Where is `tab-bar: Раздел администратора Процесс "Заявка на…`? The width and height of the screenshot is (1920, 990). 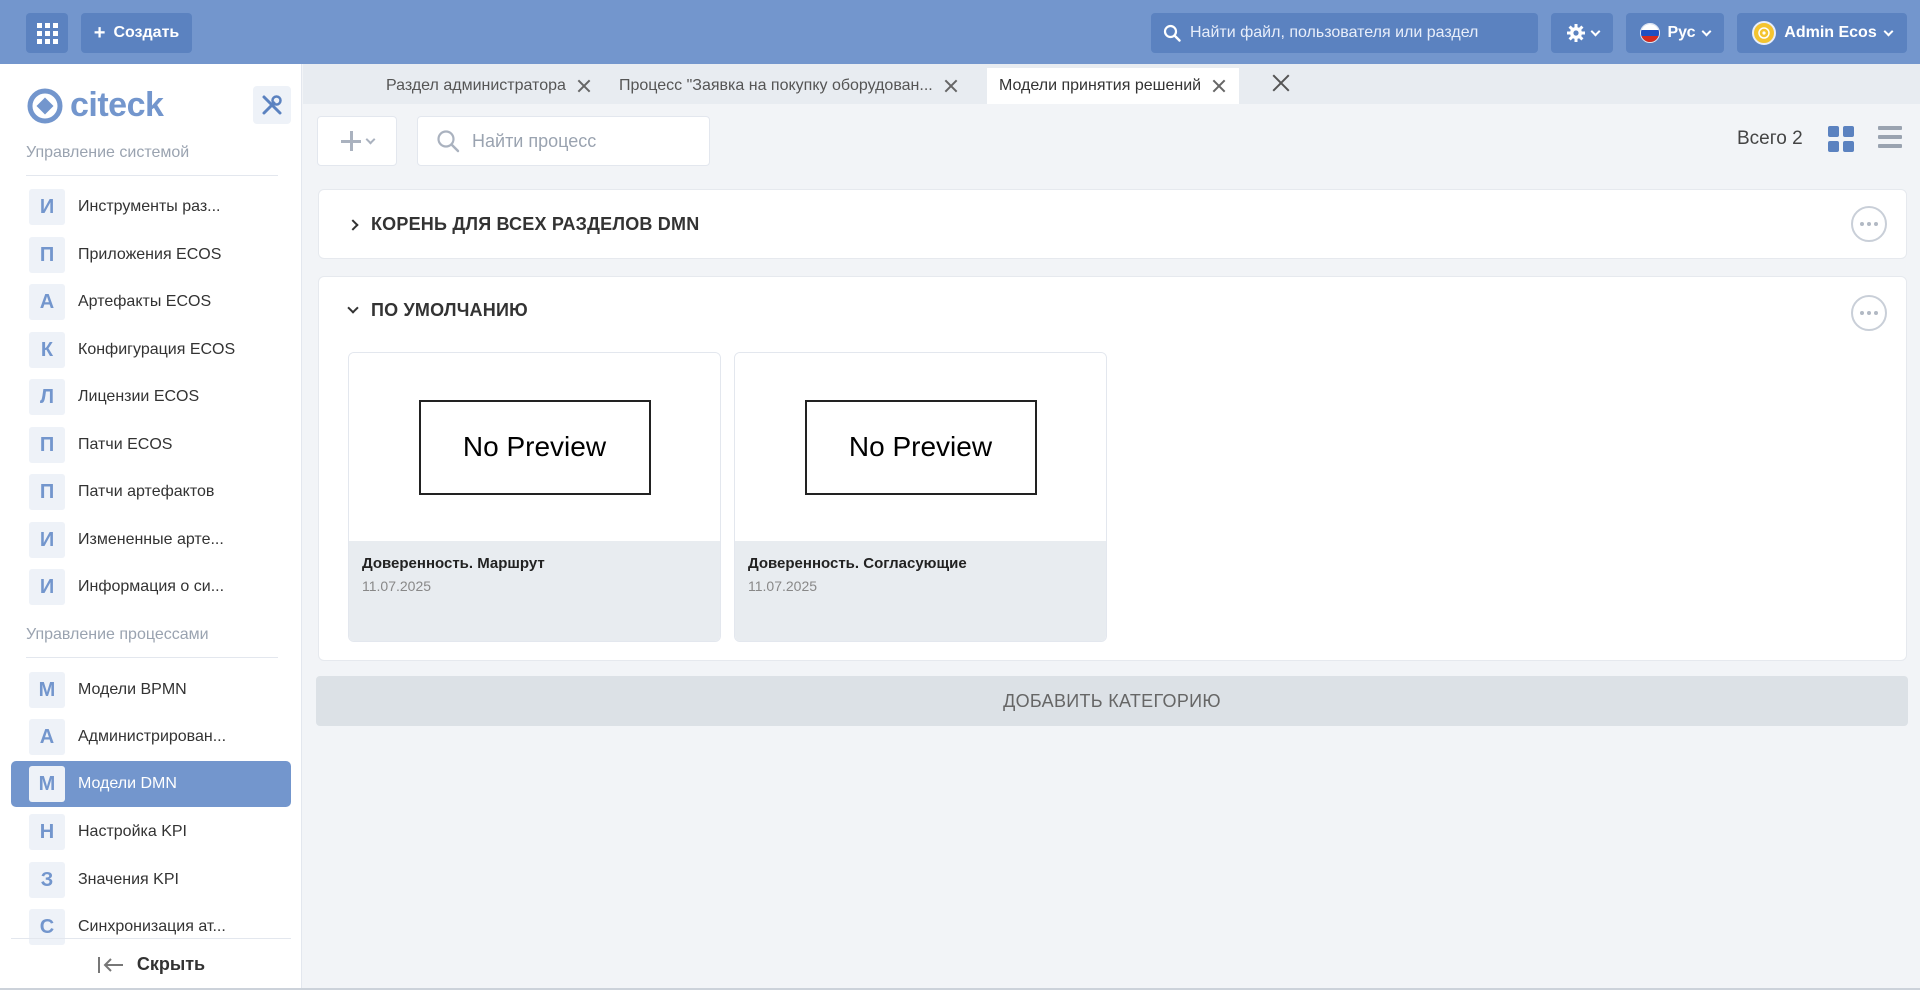
tab-bar: Раздел администратора Процесс "Заявка на… is located at coordinates (1111, 84).